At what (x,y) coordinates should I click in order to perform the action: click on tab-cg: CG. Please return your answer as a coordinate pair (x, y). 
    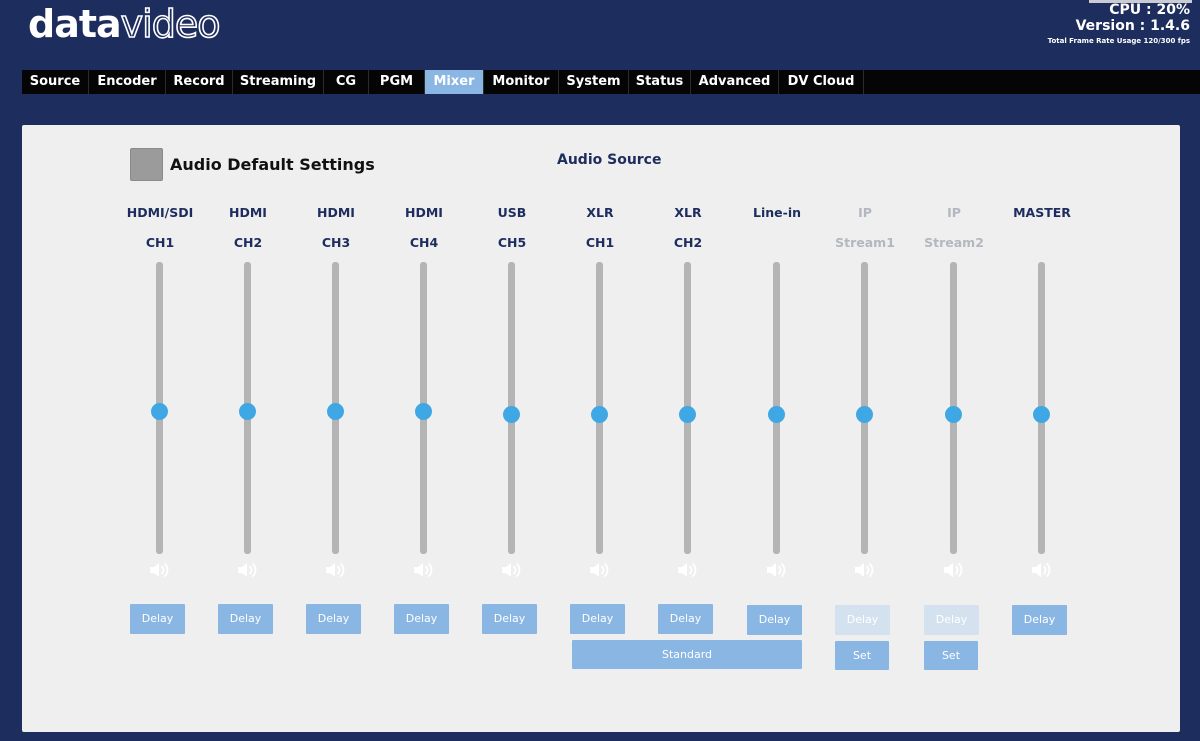
    Looking at the image, I should click on (346, 82).